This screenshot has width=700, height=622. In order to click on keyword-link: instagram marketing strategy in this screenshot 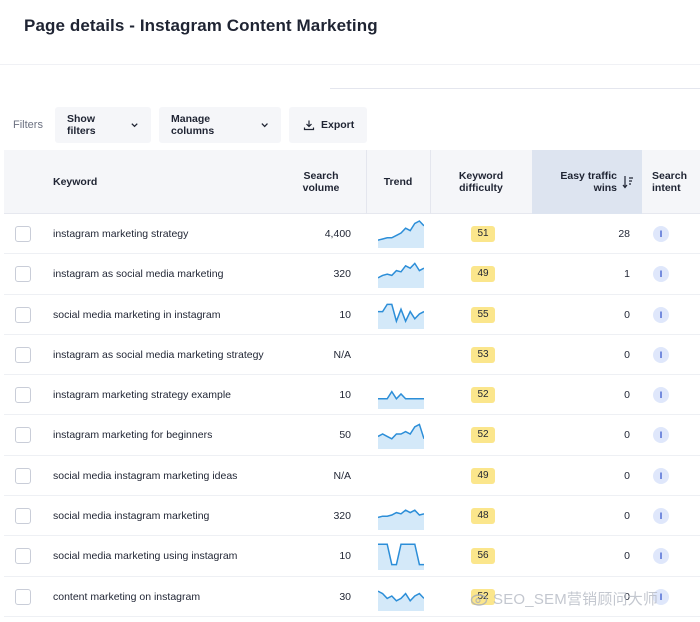, I will do `click(120, 234)`.